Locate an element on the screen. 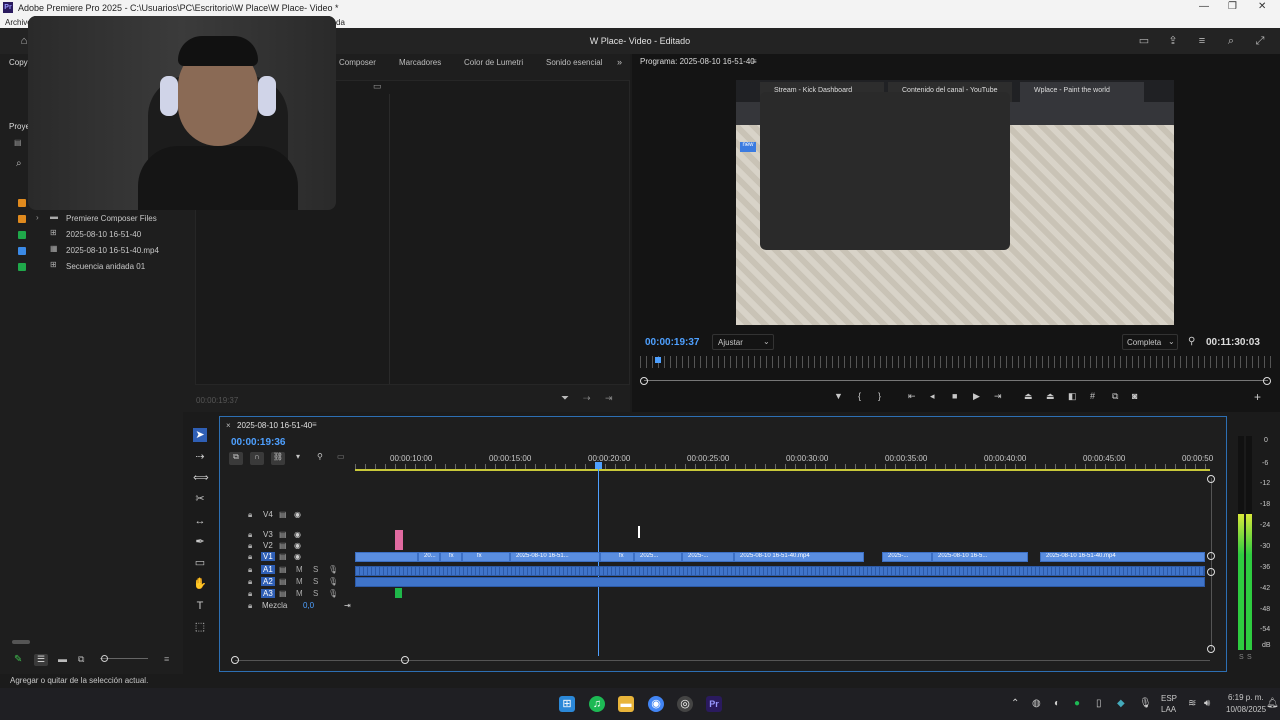 Image resolution: width=1280 pixels, height=720 pixels. selection-tool-icon: ➤ is located at coordinates (200, 435).